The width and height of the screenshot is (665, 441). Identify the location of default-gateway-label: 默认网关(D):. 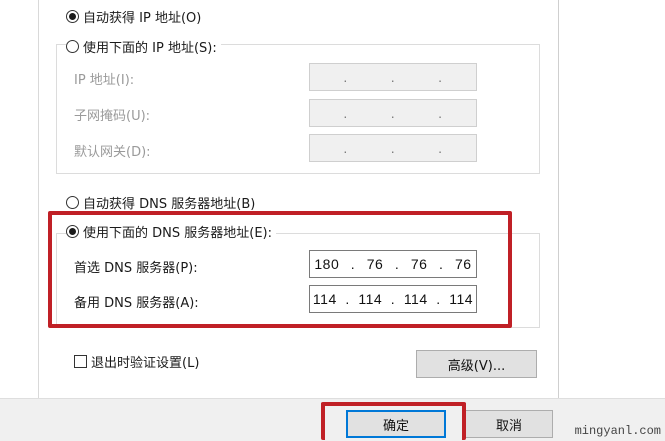
(112, 152).